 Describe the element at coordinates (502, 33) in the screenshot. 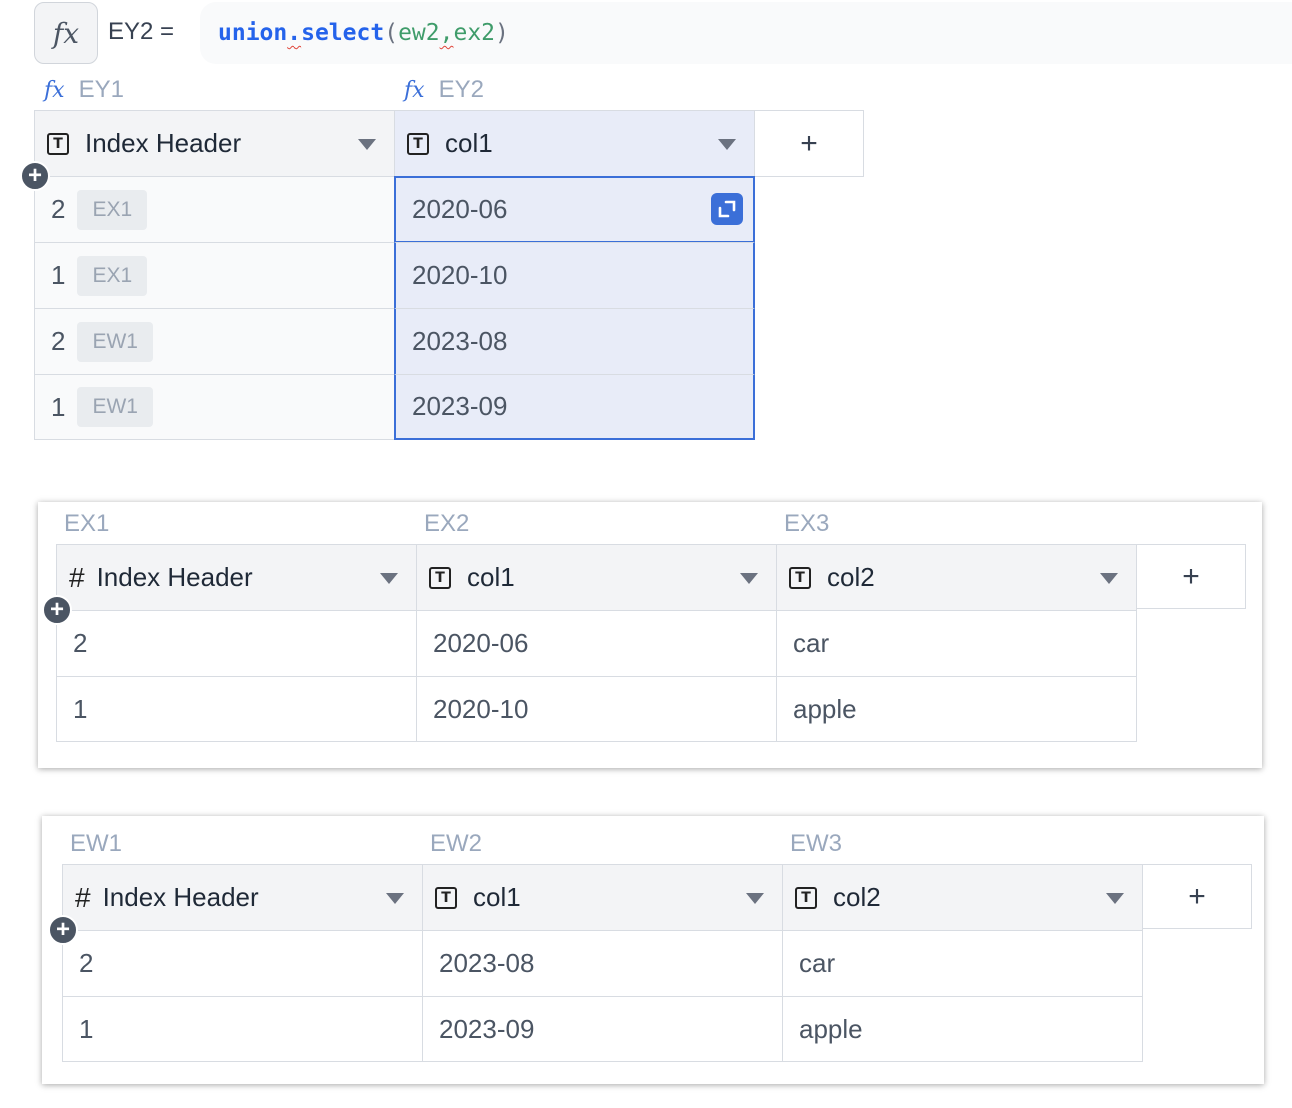

I see `formula-paren-close: )` at that location.